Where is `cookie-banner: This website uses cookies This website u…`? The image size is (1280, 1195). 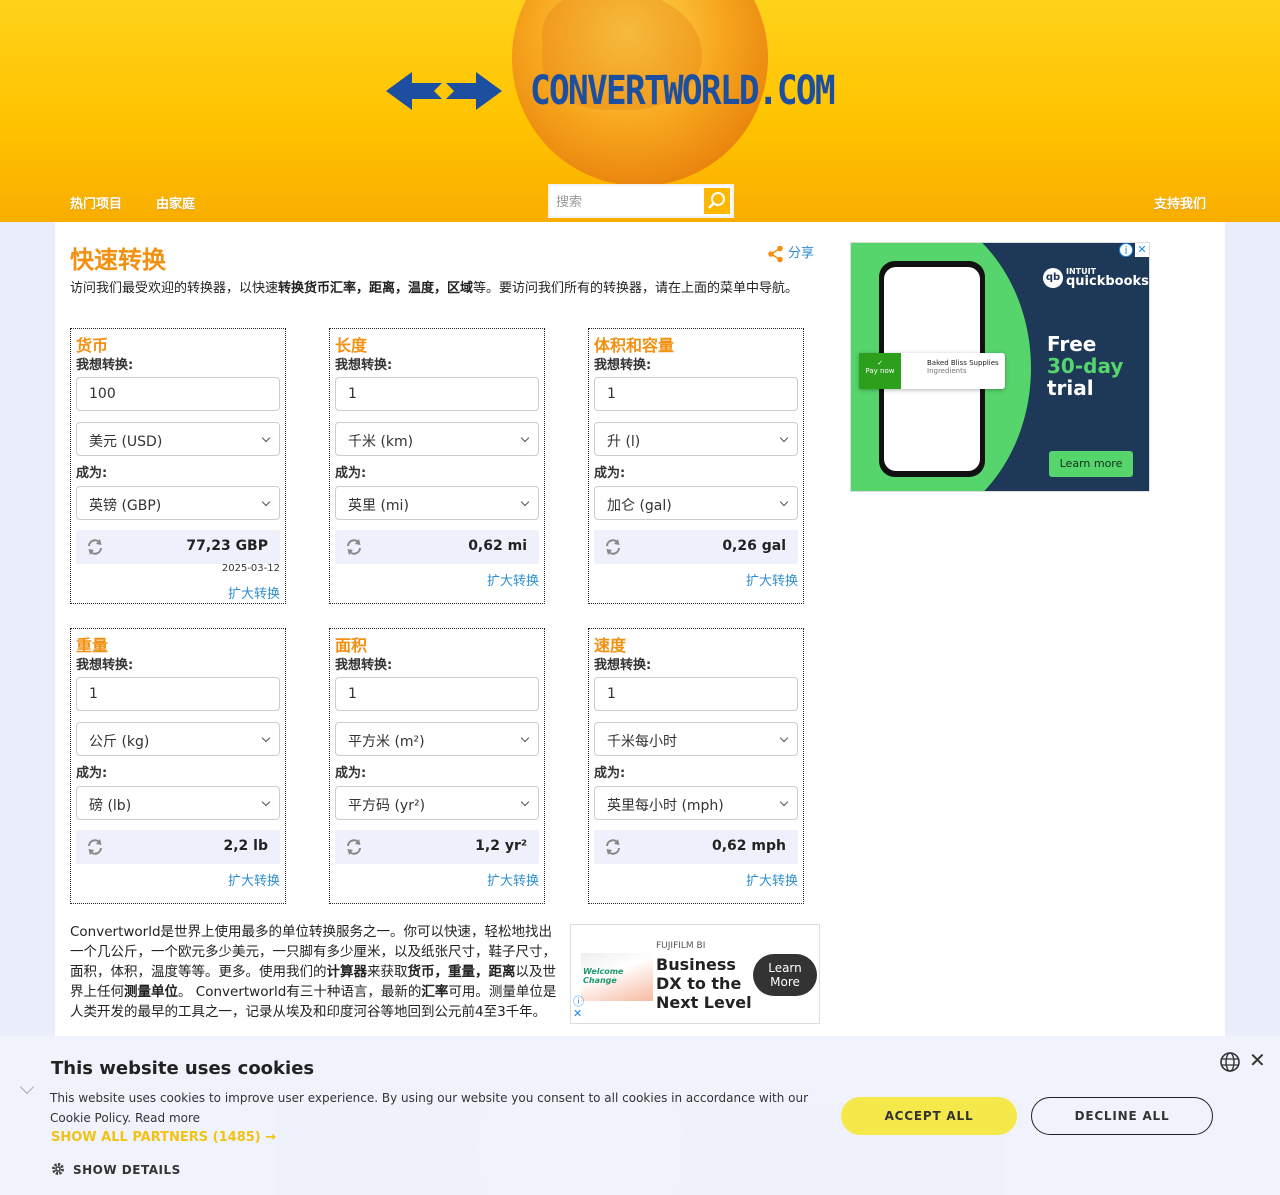 cookie-banner: This website uses cookies This website u… is located at coordinates (640, 1115).